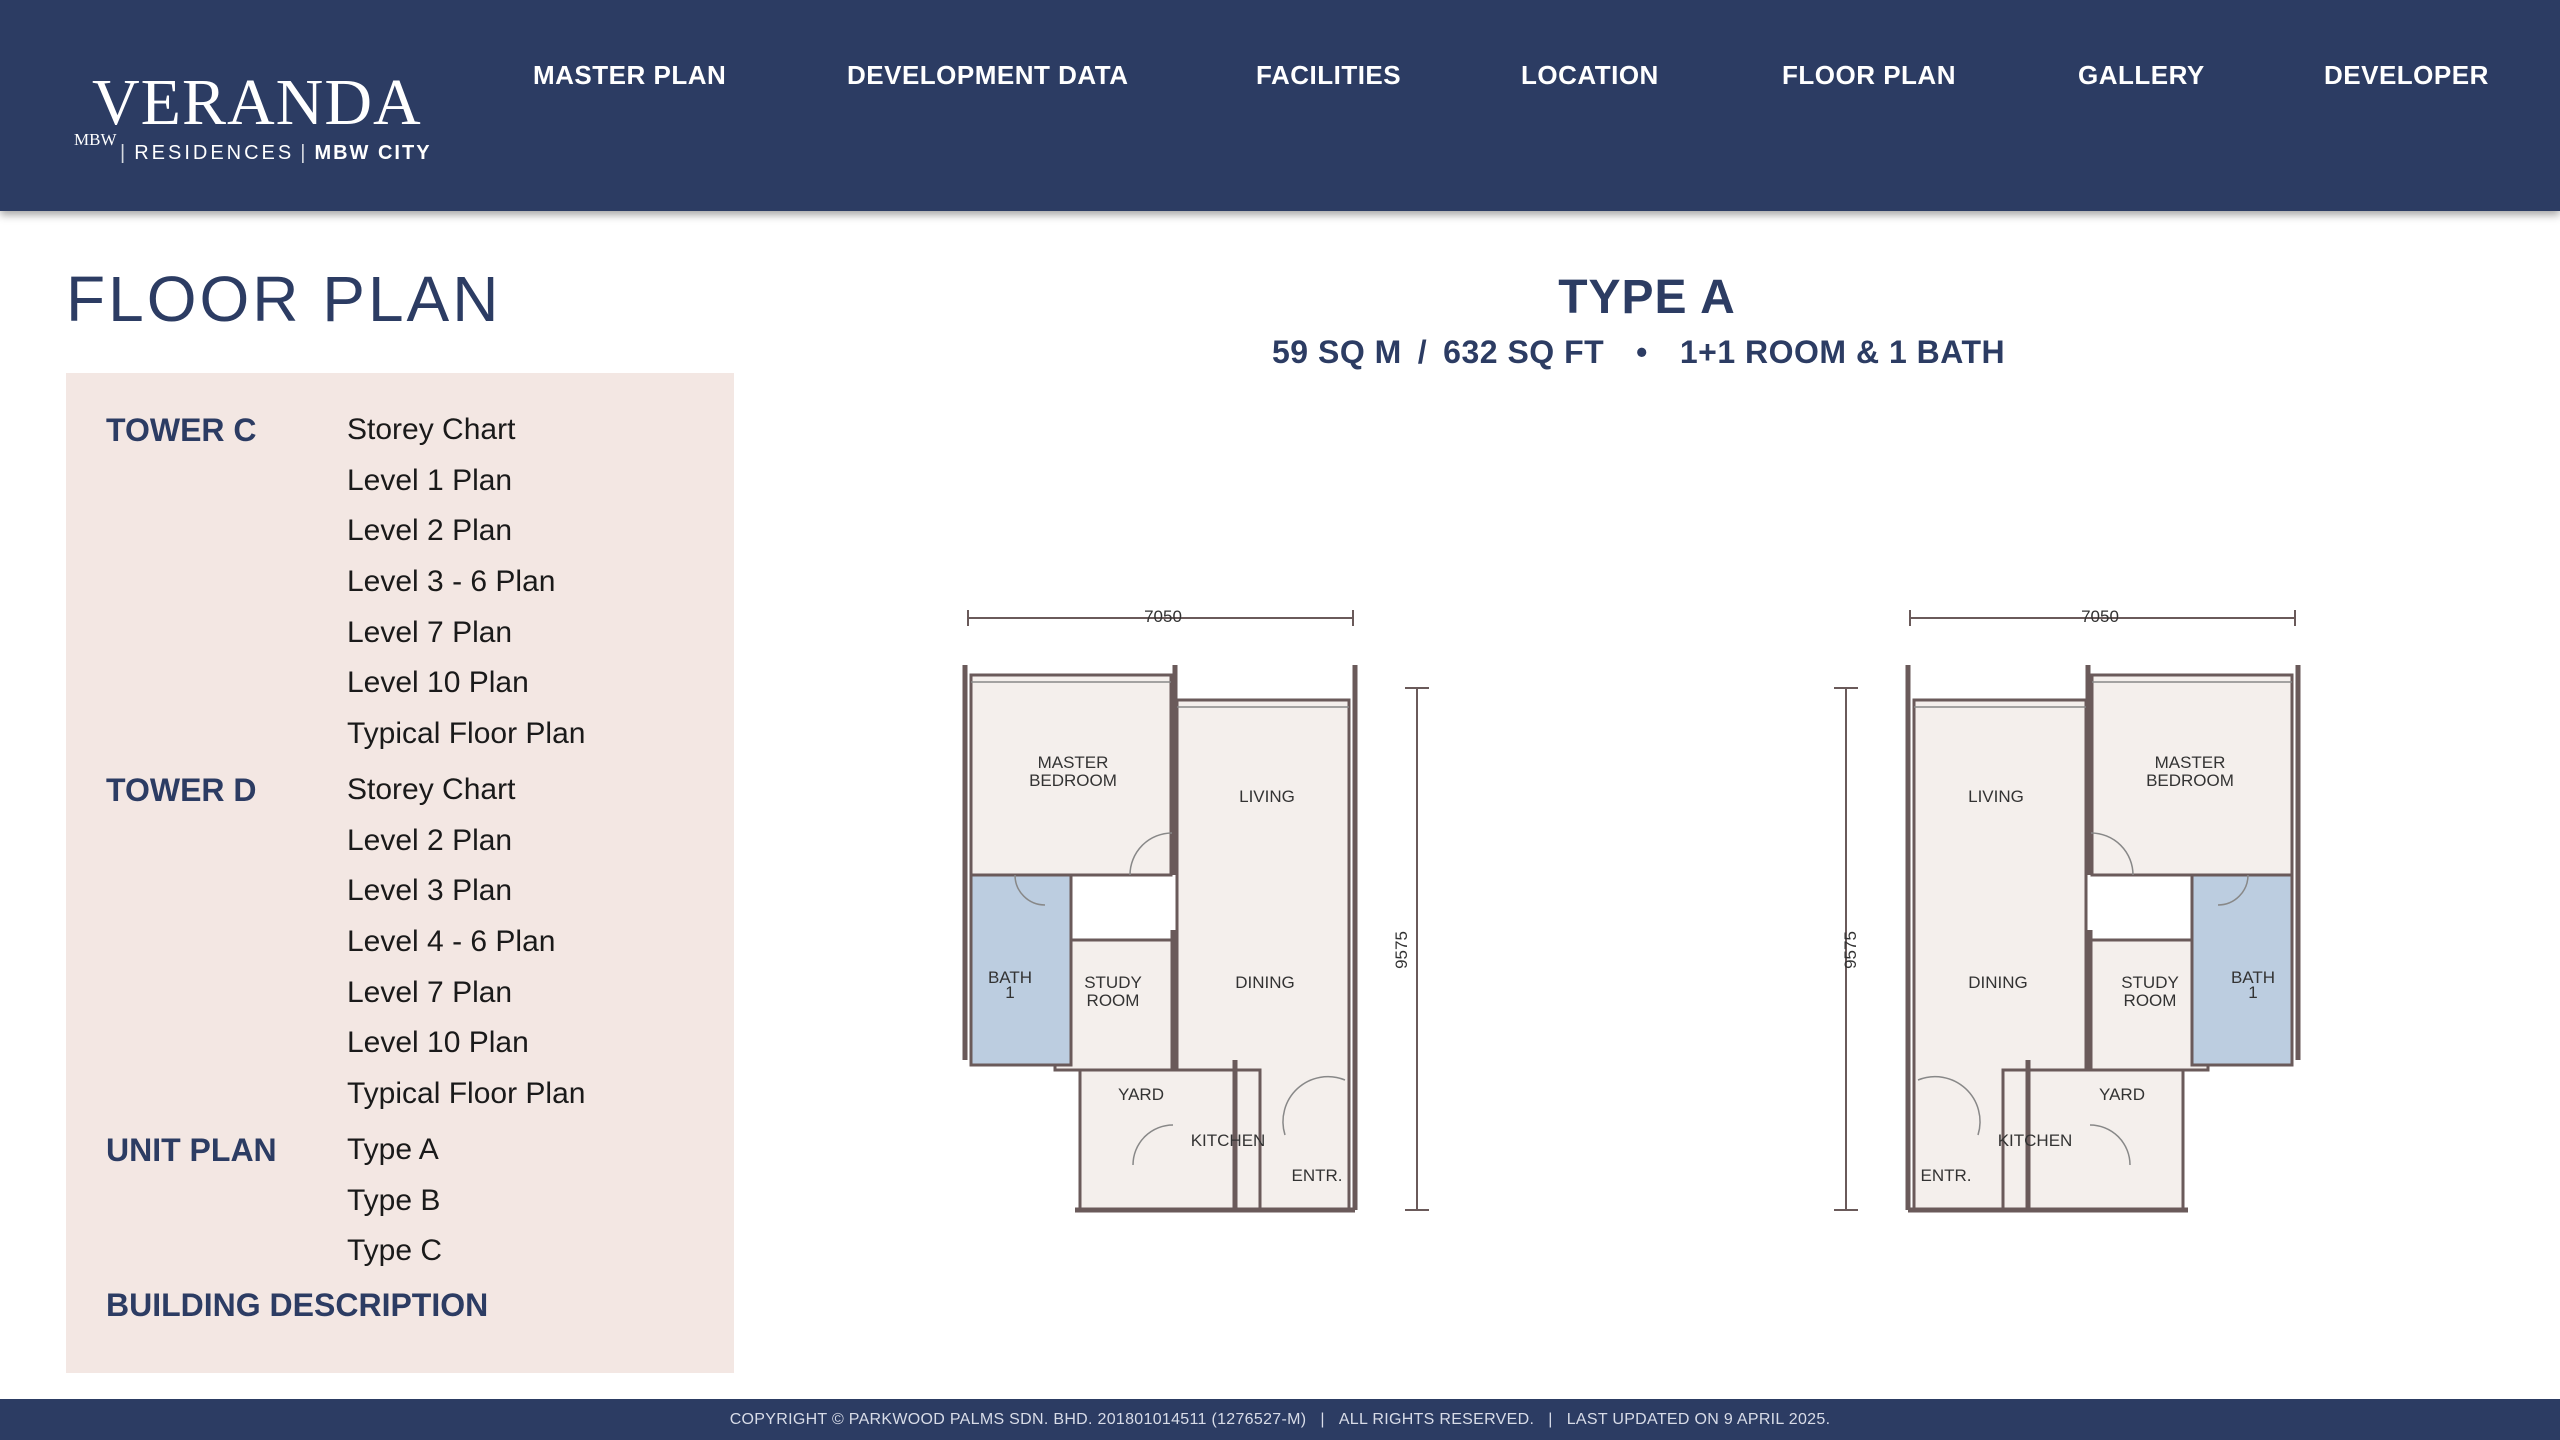  I want to click on link-tower-c-level-2: Level 2 Plan, so click(466, 538).